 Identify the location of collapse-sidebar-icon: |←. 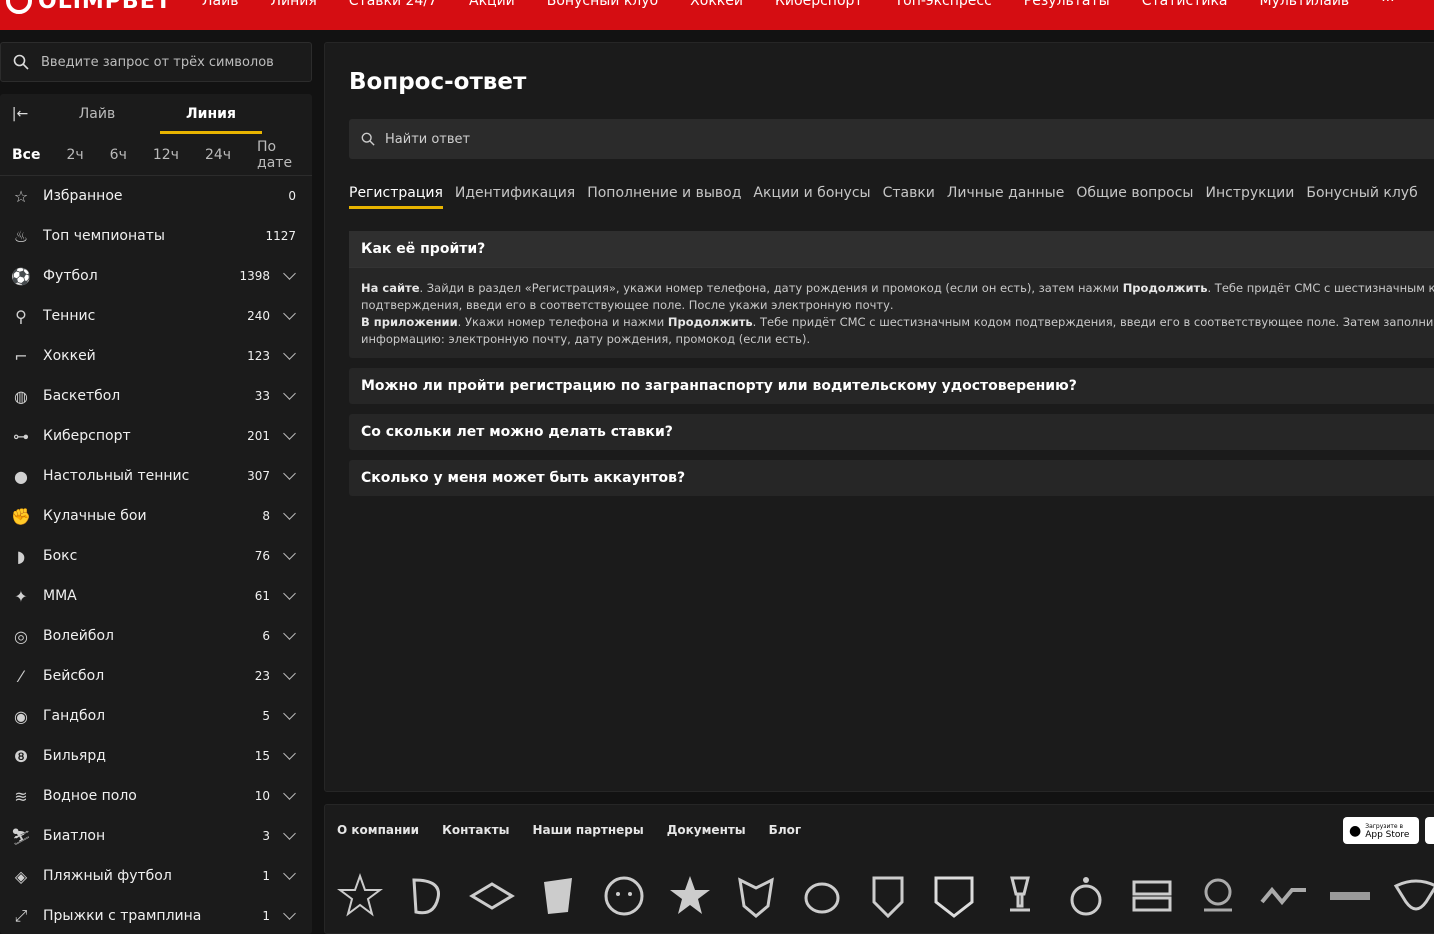
(20, 114).